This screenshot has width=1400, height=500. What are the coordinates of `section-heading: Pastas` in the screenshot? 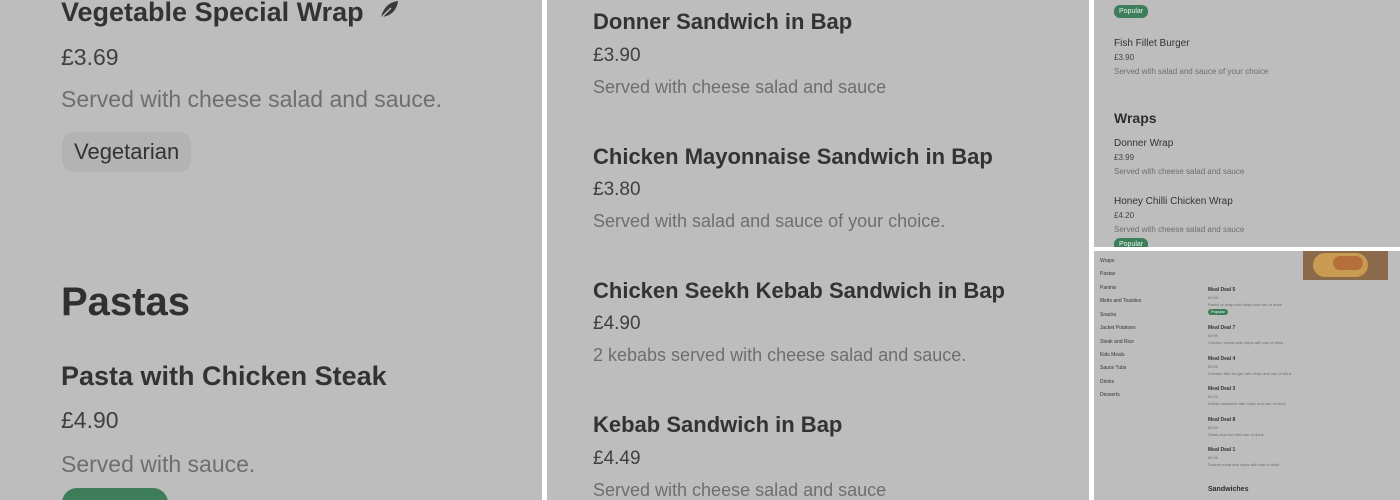 It's located at (125, 302).